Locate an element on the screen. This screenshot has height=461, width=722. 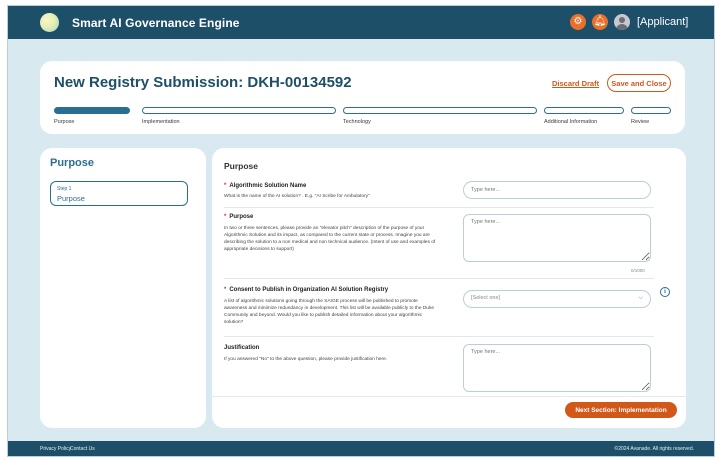
justification-textarea is located at coordinates (557, 368).